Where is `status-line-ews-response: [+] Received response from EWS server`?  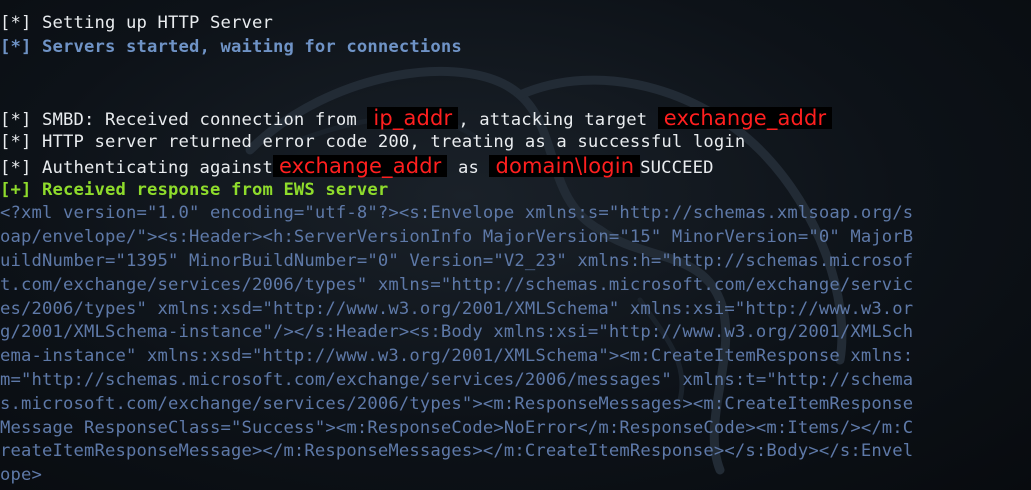
status-line-ews-response: [+] Received response from EWS server is located at coordinates (194, 189).